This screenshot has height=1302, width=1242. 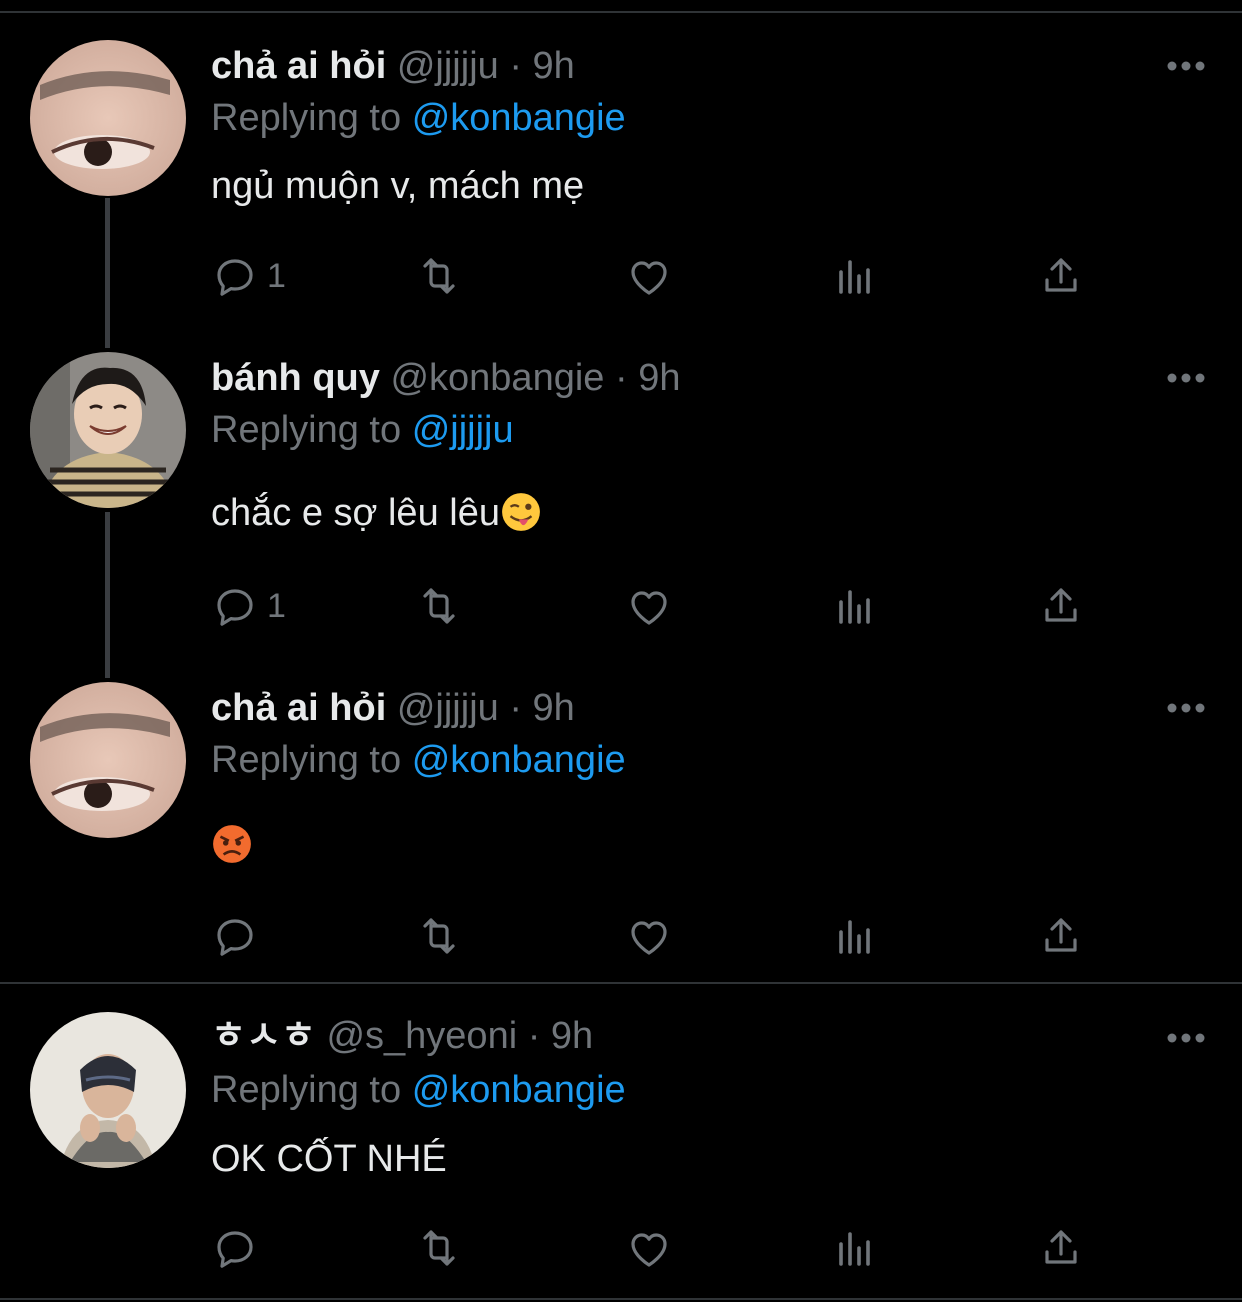 What do you see at coordinates (355, 513) in the screenshot?
I see `tweet-text: chắc e sợ lêu lêu` at bounding box center [355, 513].